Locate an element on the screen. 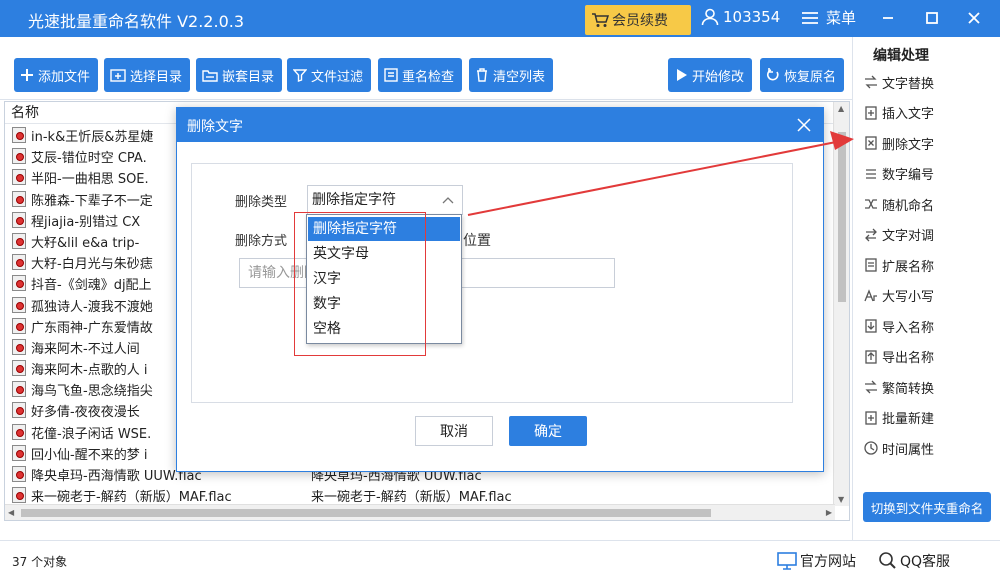 The width and height of the screenshot is (1000, 580). minimize-button is located at coordinates (888, 18).